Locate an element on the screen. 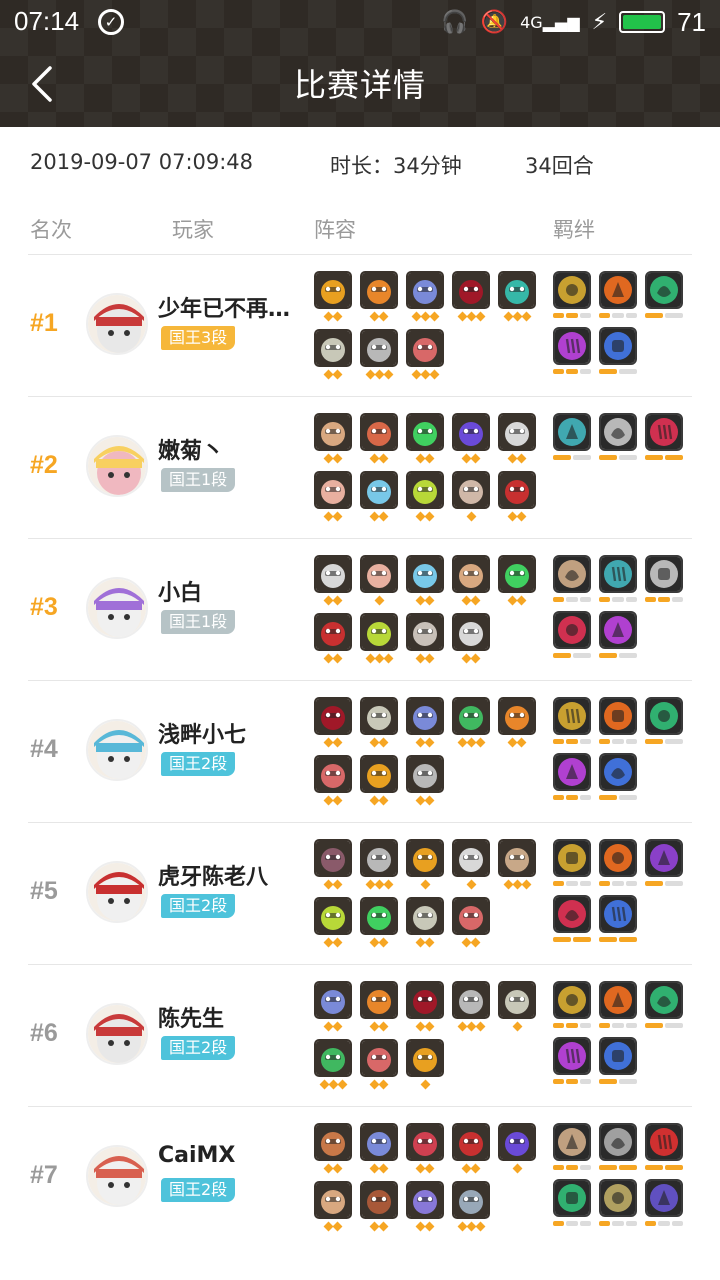 The height and width of the screenshot is (1280, 720). player-row: #1 少年已不再… 国王3段 is located at coordinates (360, 325).